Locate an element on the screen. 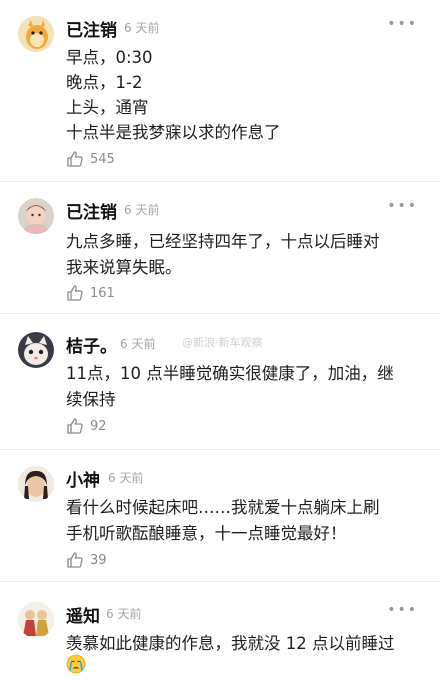 The height and width of the screenshot is (682, 440). like-button: 39 is located at coordinates (86, 560).